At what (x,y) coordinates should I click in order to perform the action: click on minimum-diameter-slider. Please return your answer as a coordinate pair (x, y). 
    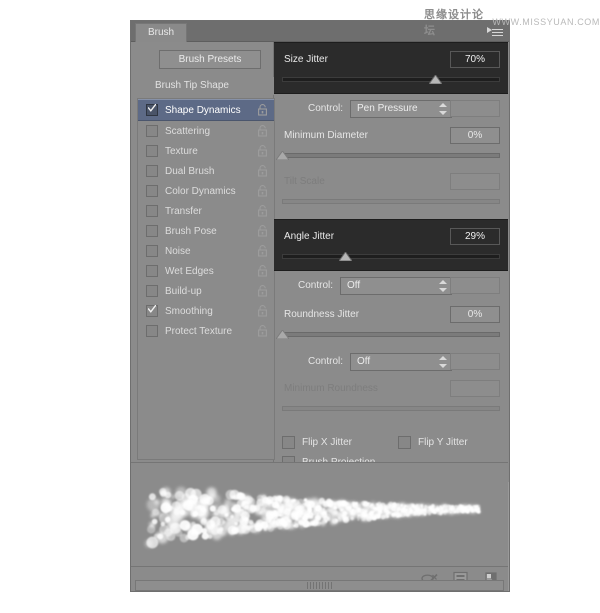
    Looking at the image, I should click on (388, 156).